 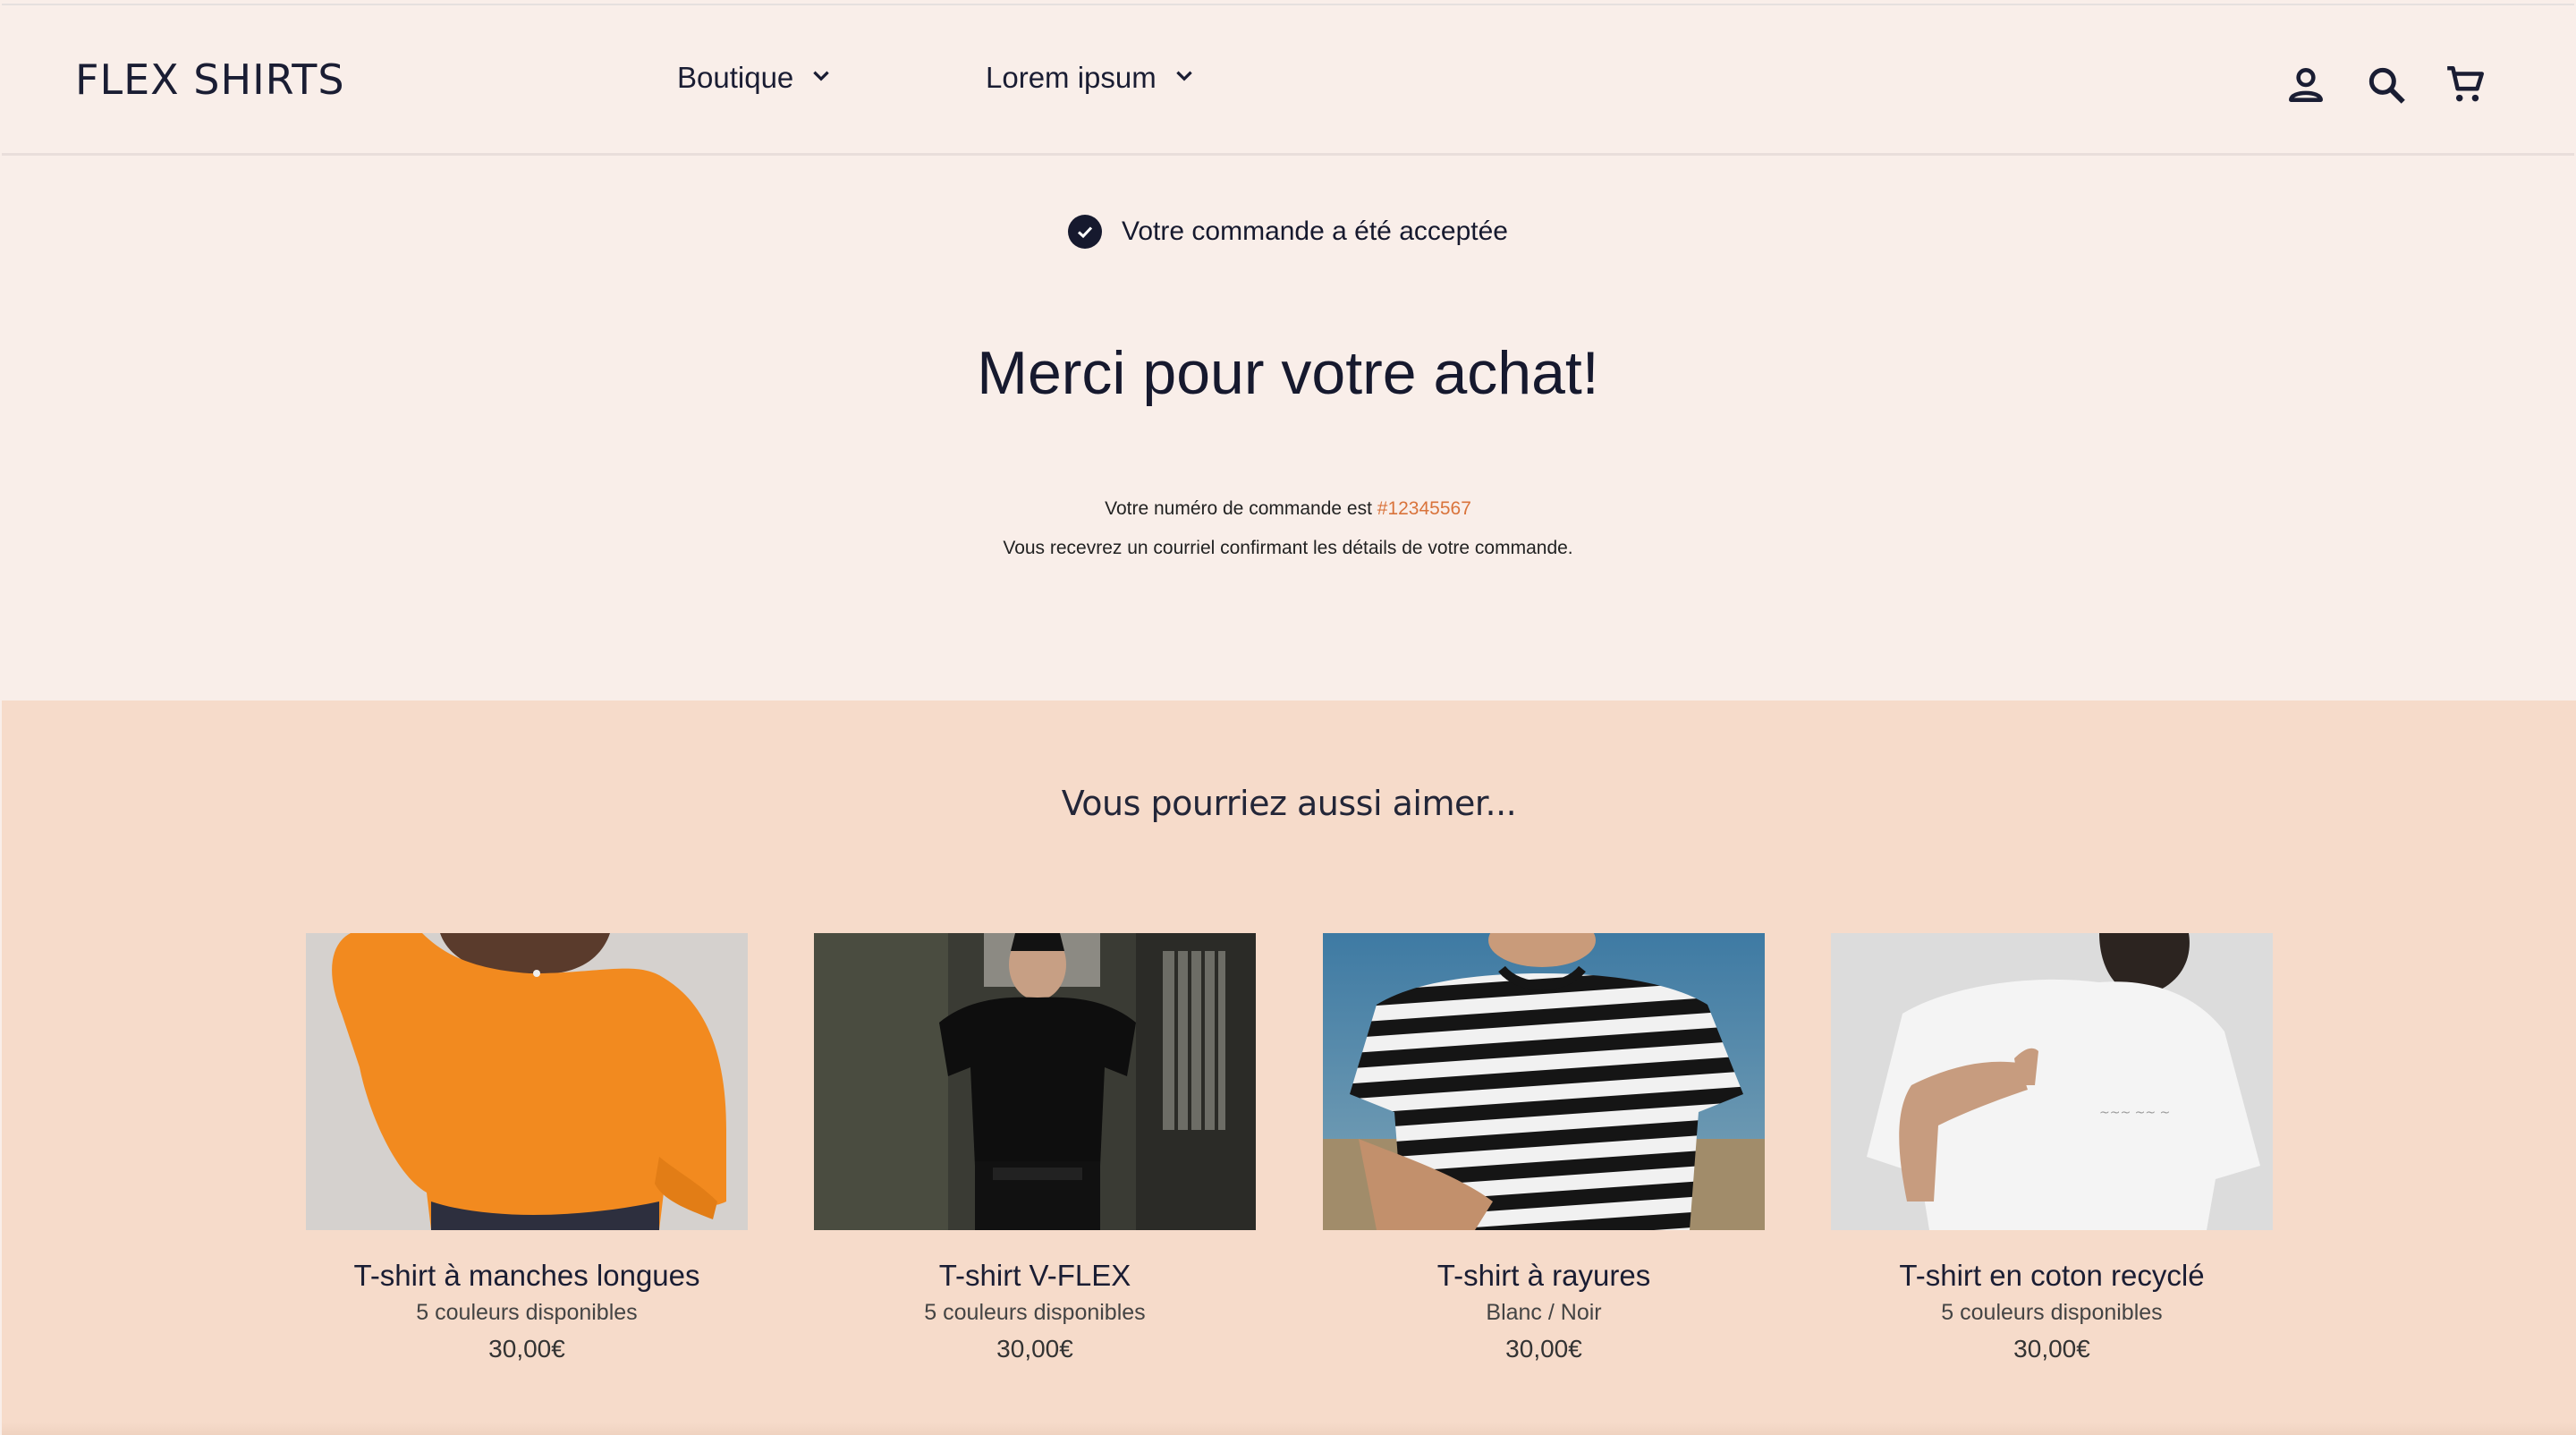 I want to click on logo: FLEX SHIRTS, so click(x=210, y=79).